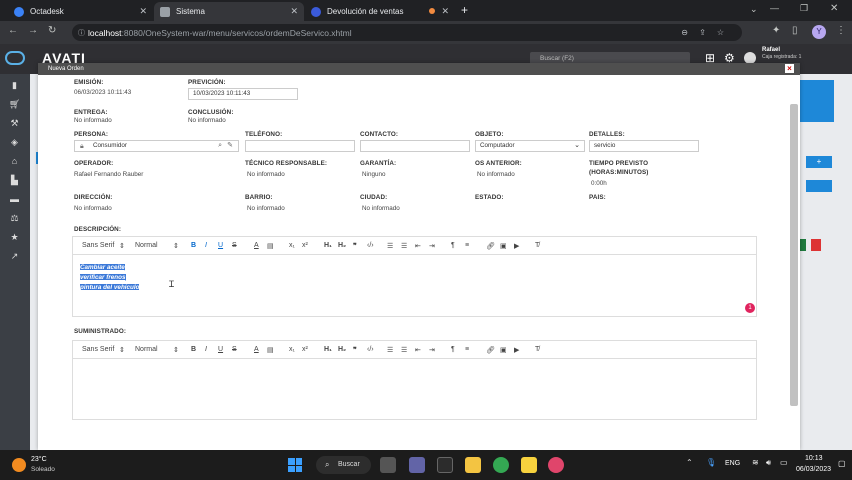 The height and width of the screenshot is (480, 852). I want to click on menu-dots-icon: ⋮, so click(841, 30).